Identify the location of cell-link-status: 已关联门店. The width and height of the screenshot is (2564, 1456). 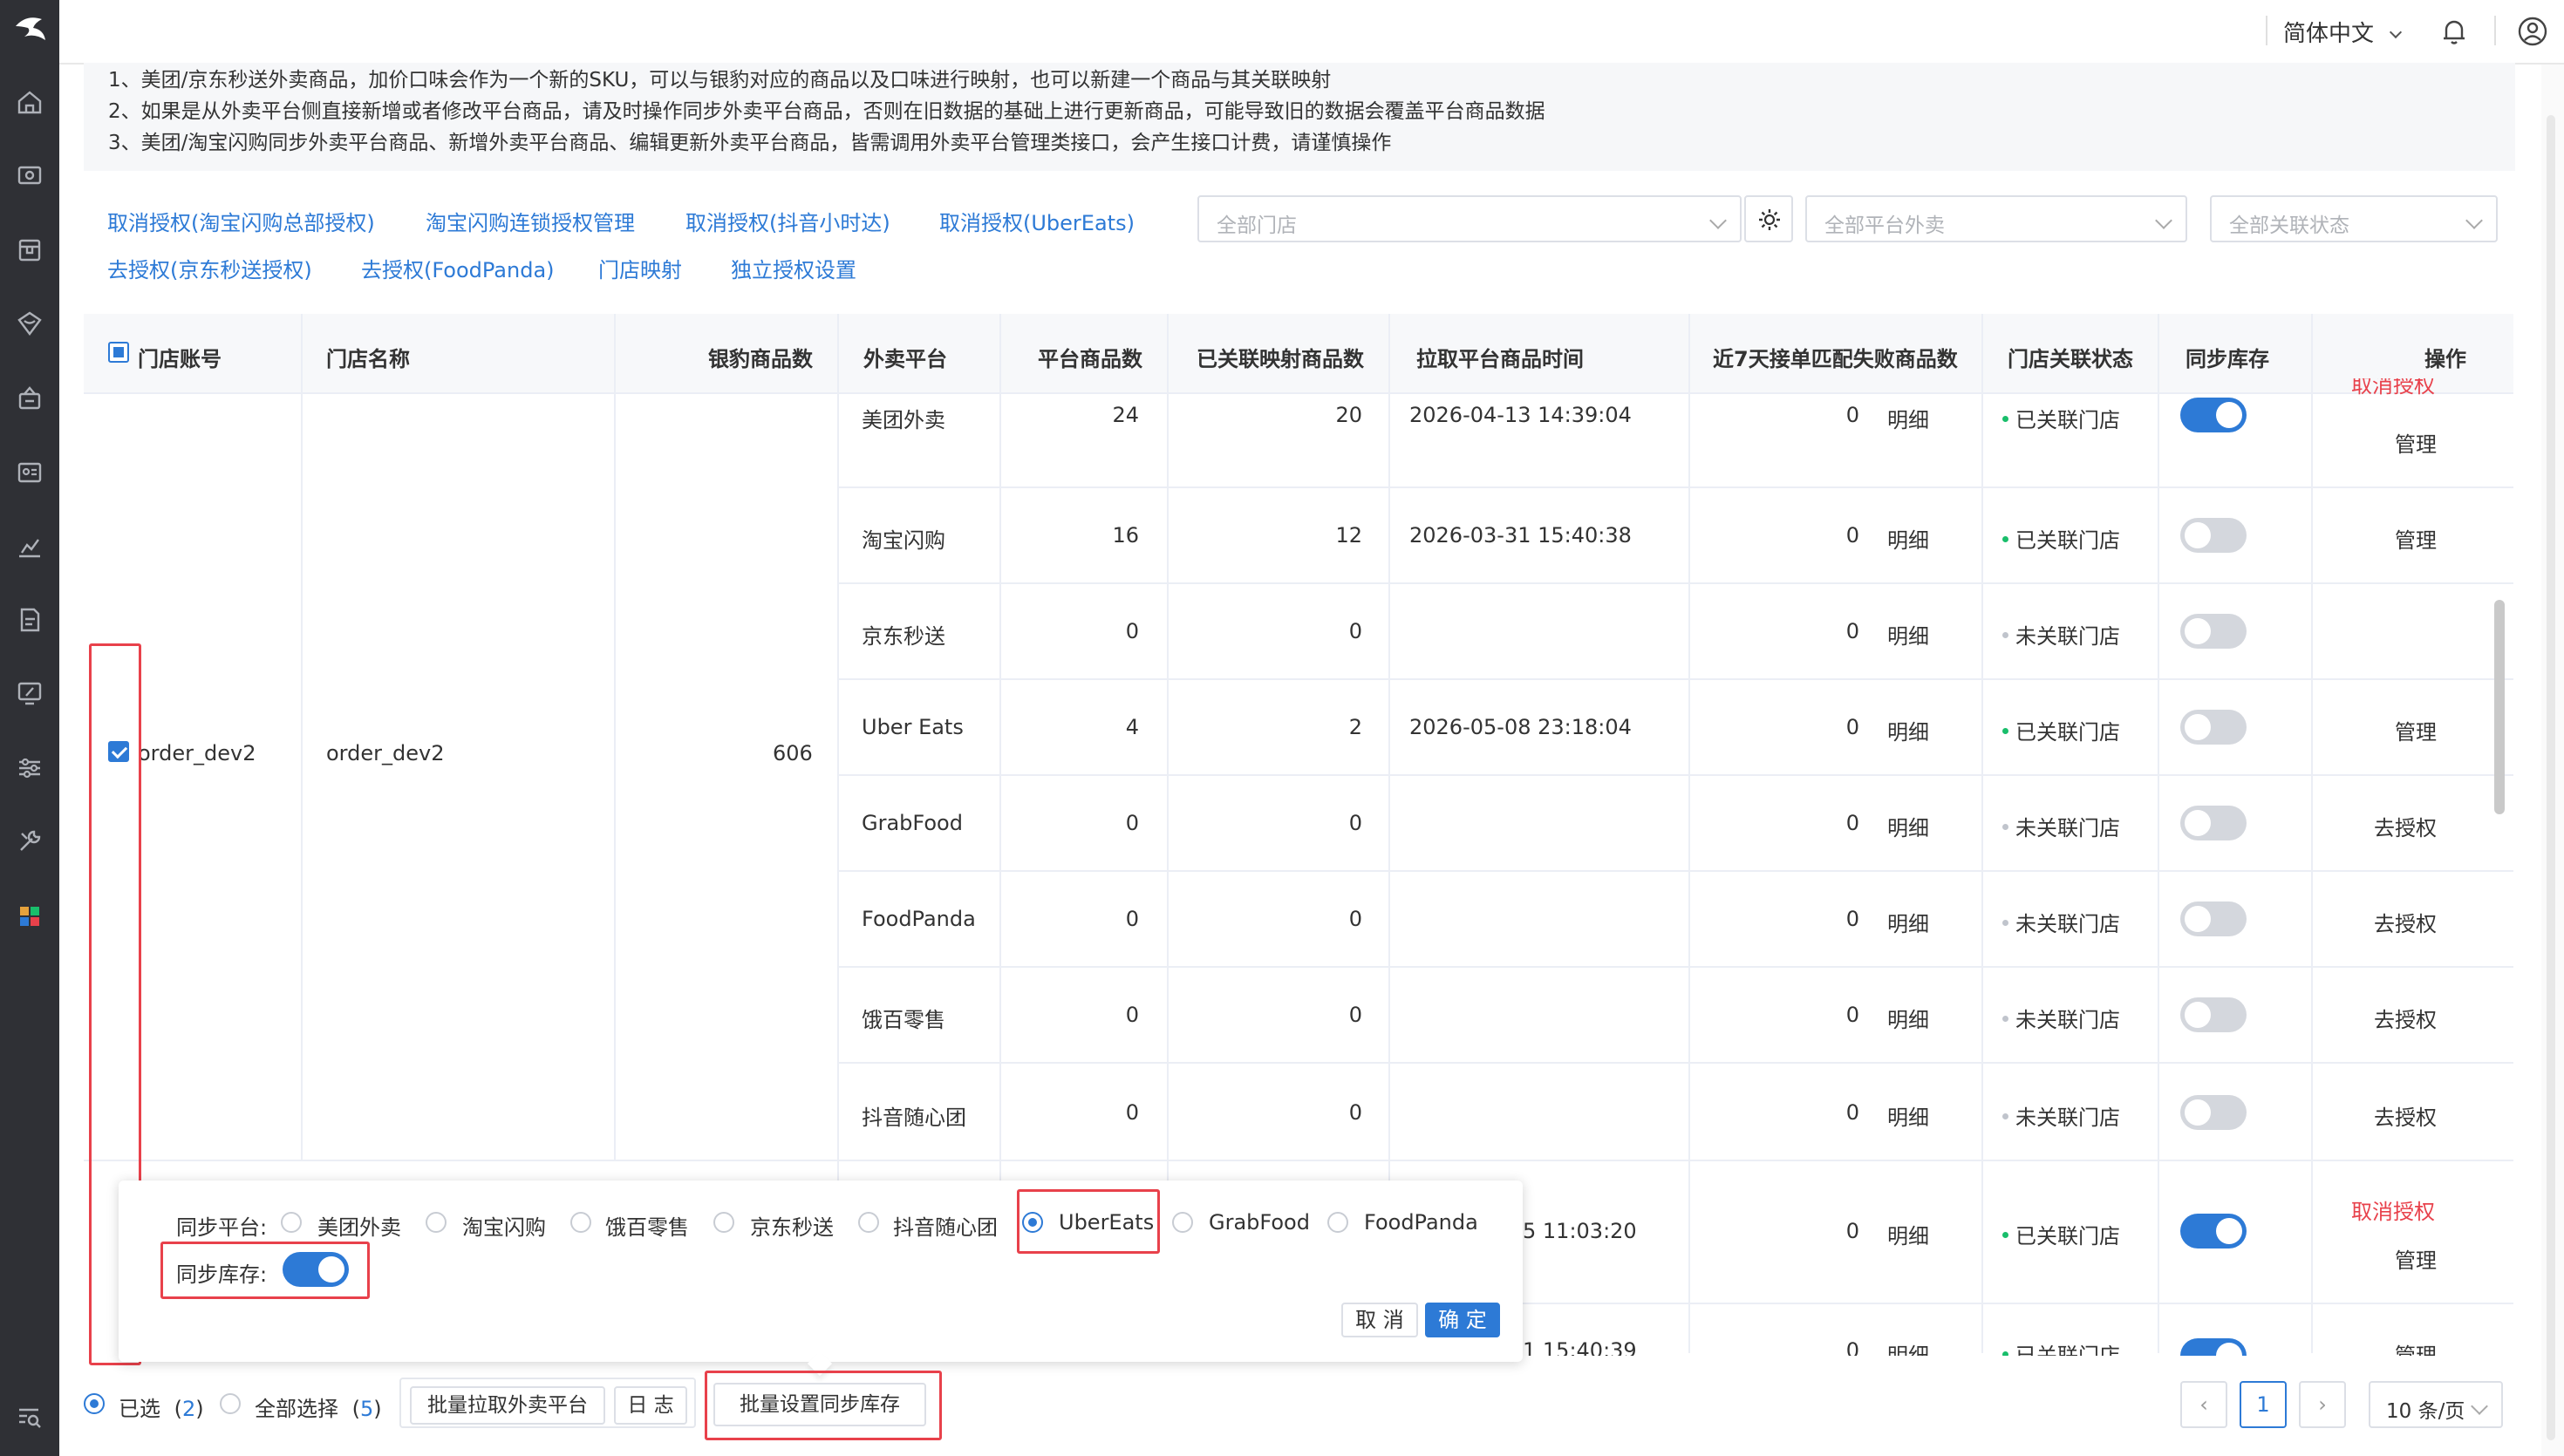
(2061, 538).